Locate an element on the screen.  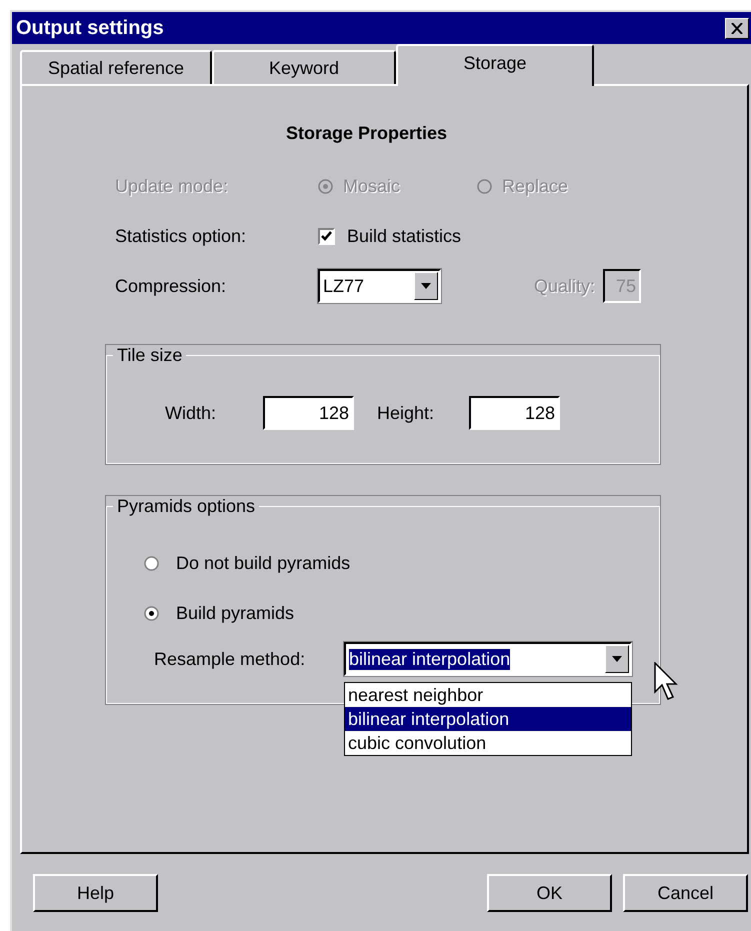
field-label: Resample method: is located at coordinates (230, 659).